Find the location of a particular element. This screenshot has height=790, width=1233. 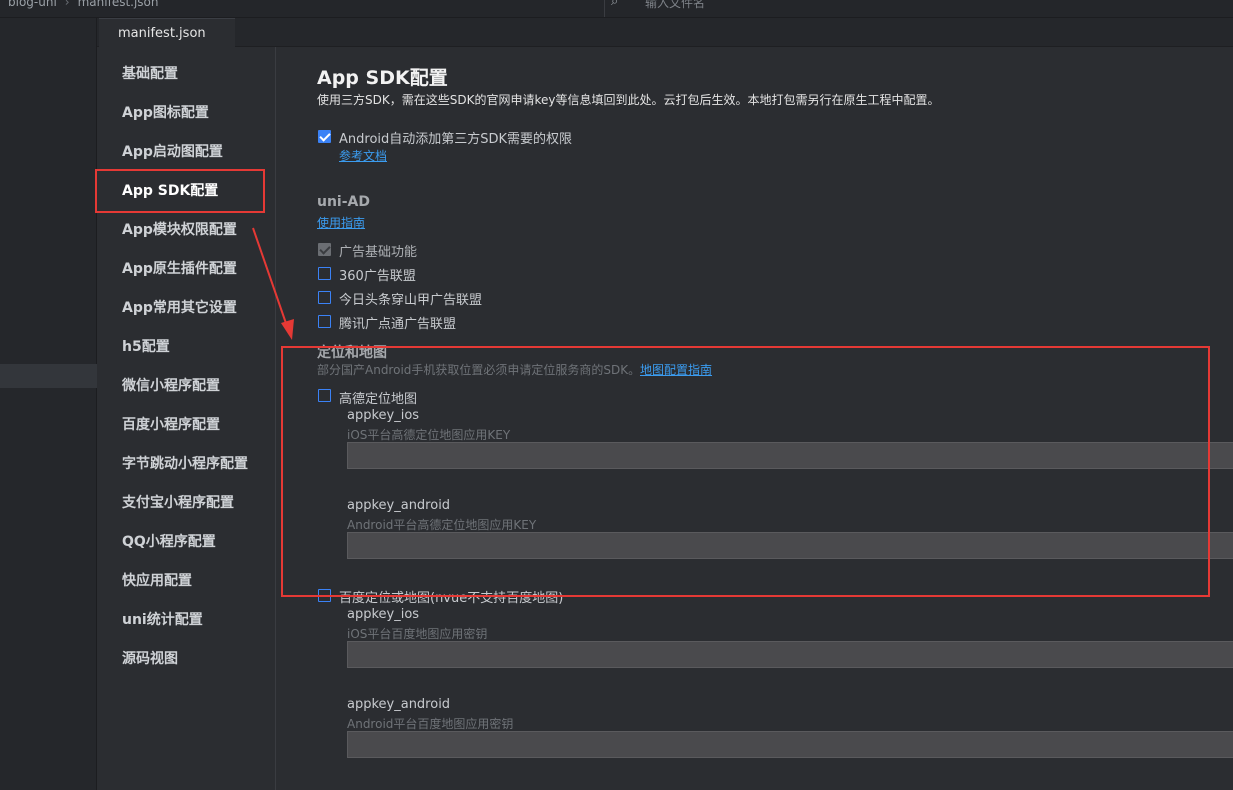

baidu-map-label: 百度定位或地图(nvue不支持百度地图) is located at coordinates (451, 598).